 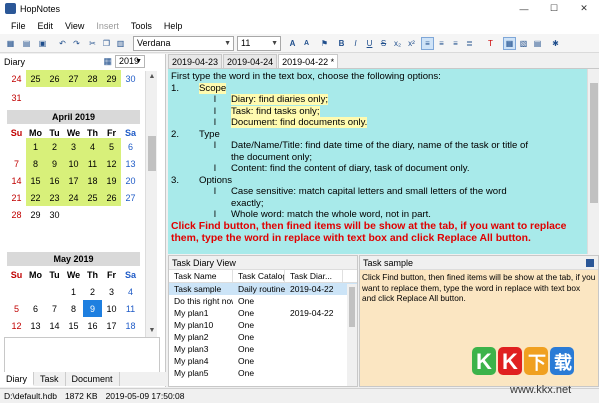 I want to click on tab-document: Document, so click(x=93, y=379).